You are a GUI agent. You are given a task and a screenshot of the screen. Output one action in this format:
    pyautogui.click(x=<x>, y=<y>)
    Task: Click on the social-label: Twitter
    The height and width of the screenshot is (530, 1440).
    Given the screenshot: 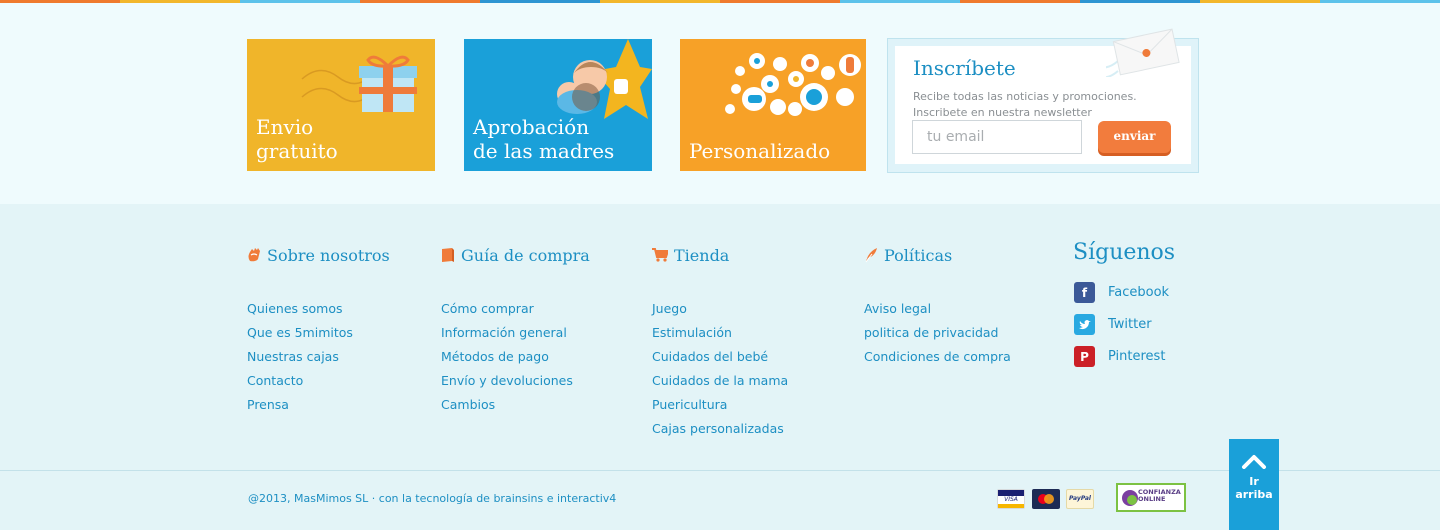 What is the action you would take?
    pyautogui.click(x=1130, y=324)
    